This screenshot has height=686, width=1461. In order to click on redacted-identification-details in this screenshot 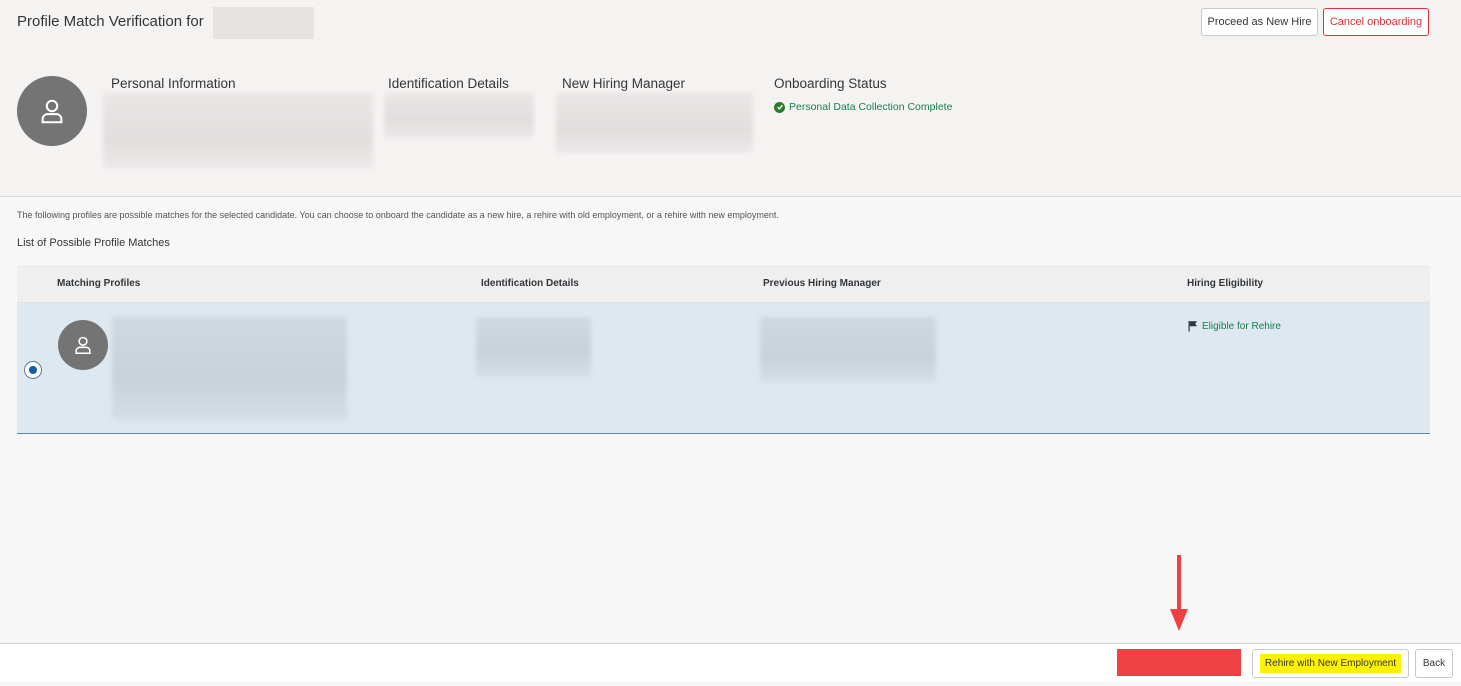, I will do `click(459, 115)`.